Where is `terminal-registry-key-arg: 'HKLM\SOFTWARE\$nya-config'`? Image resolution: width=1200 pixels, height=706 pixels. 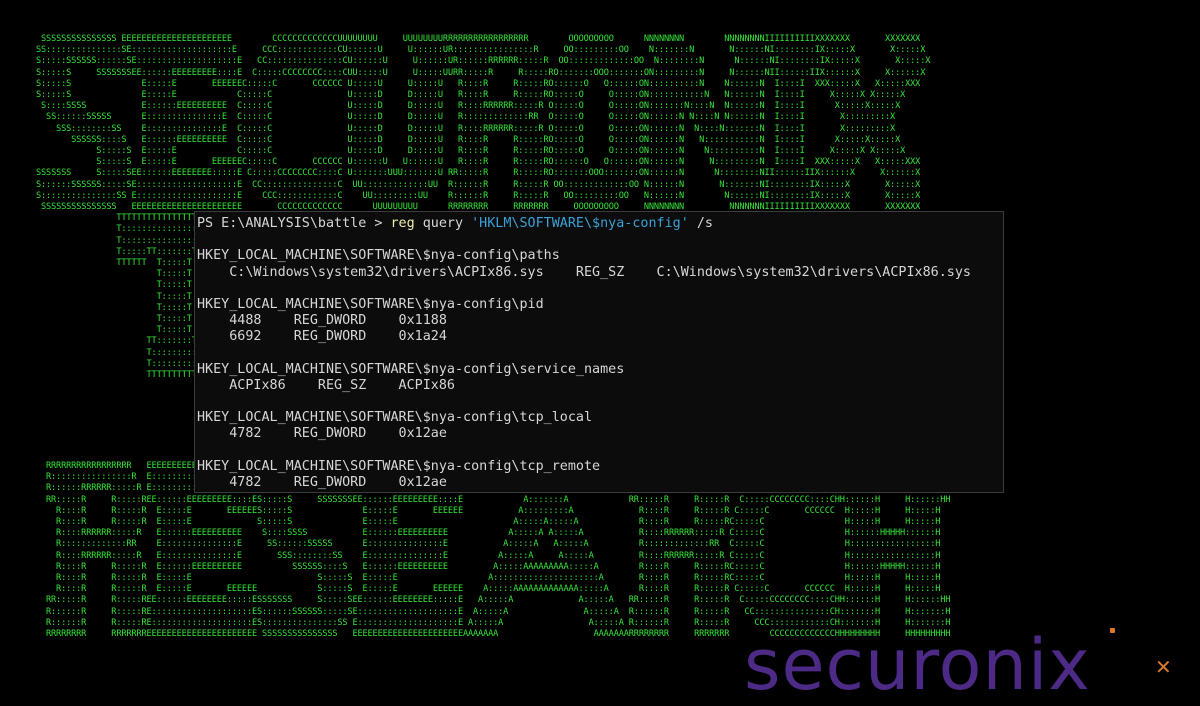 terminal-registry-key-arg: 'HKLM\SOFTWARE\$nya-config' is located at coordinates (580, 223).